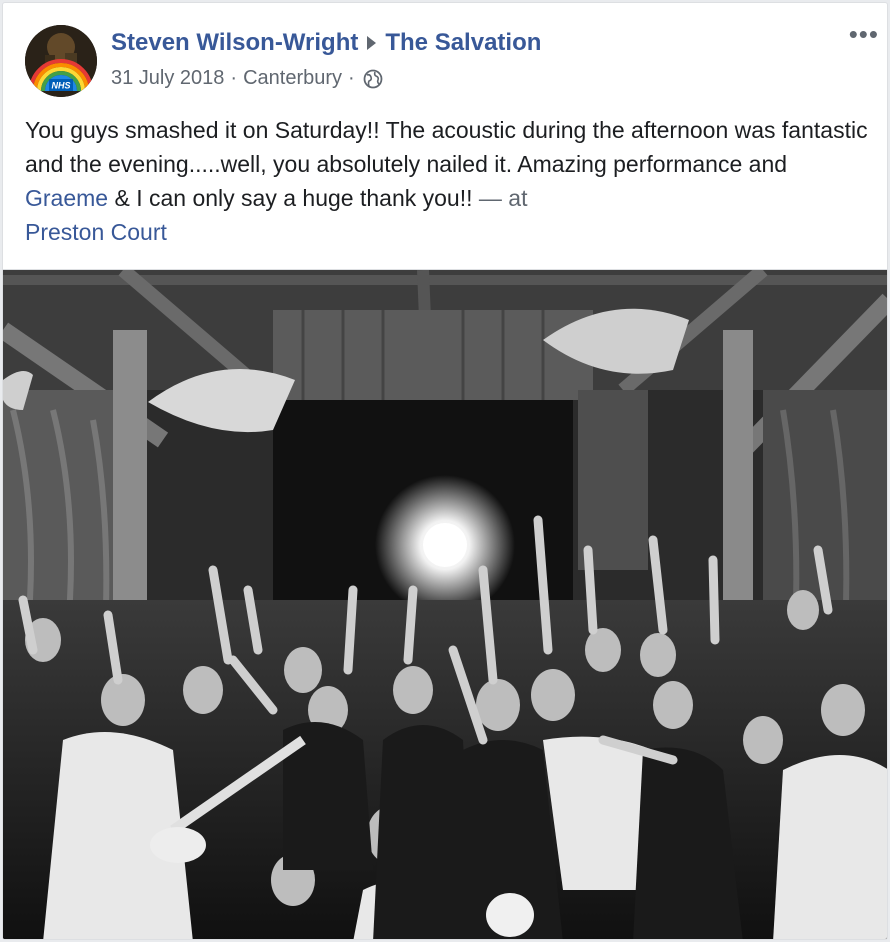  What do you see at coordinates (463, 42) in the screenshot?
I see `target-page-link: The Salvation` at bounding box center [463, 42].